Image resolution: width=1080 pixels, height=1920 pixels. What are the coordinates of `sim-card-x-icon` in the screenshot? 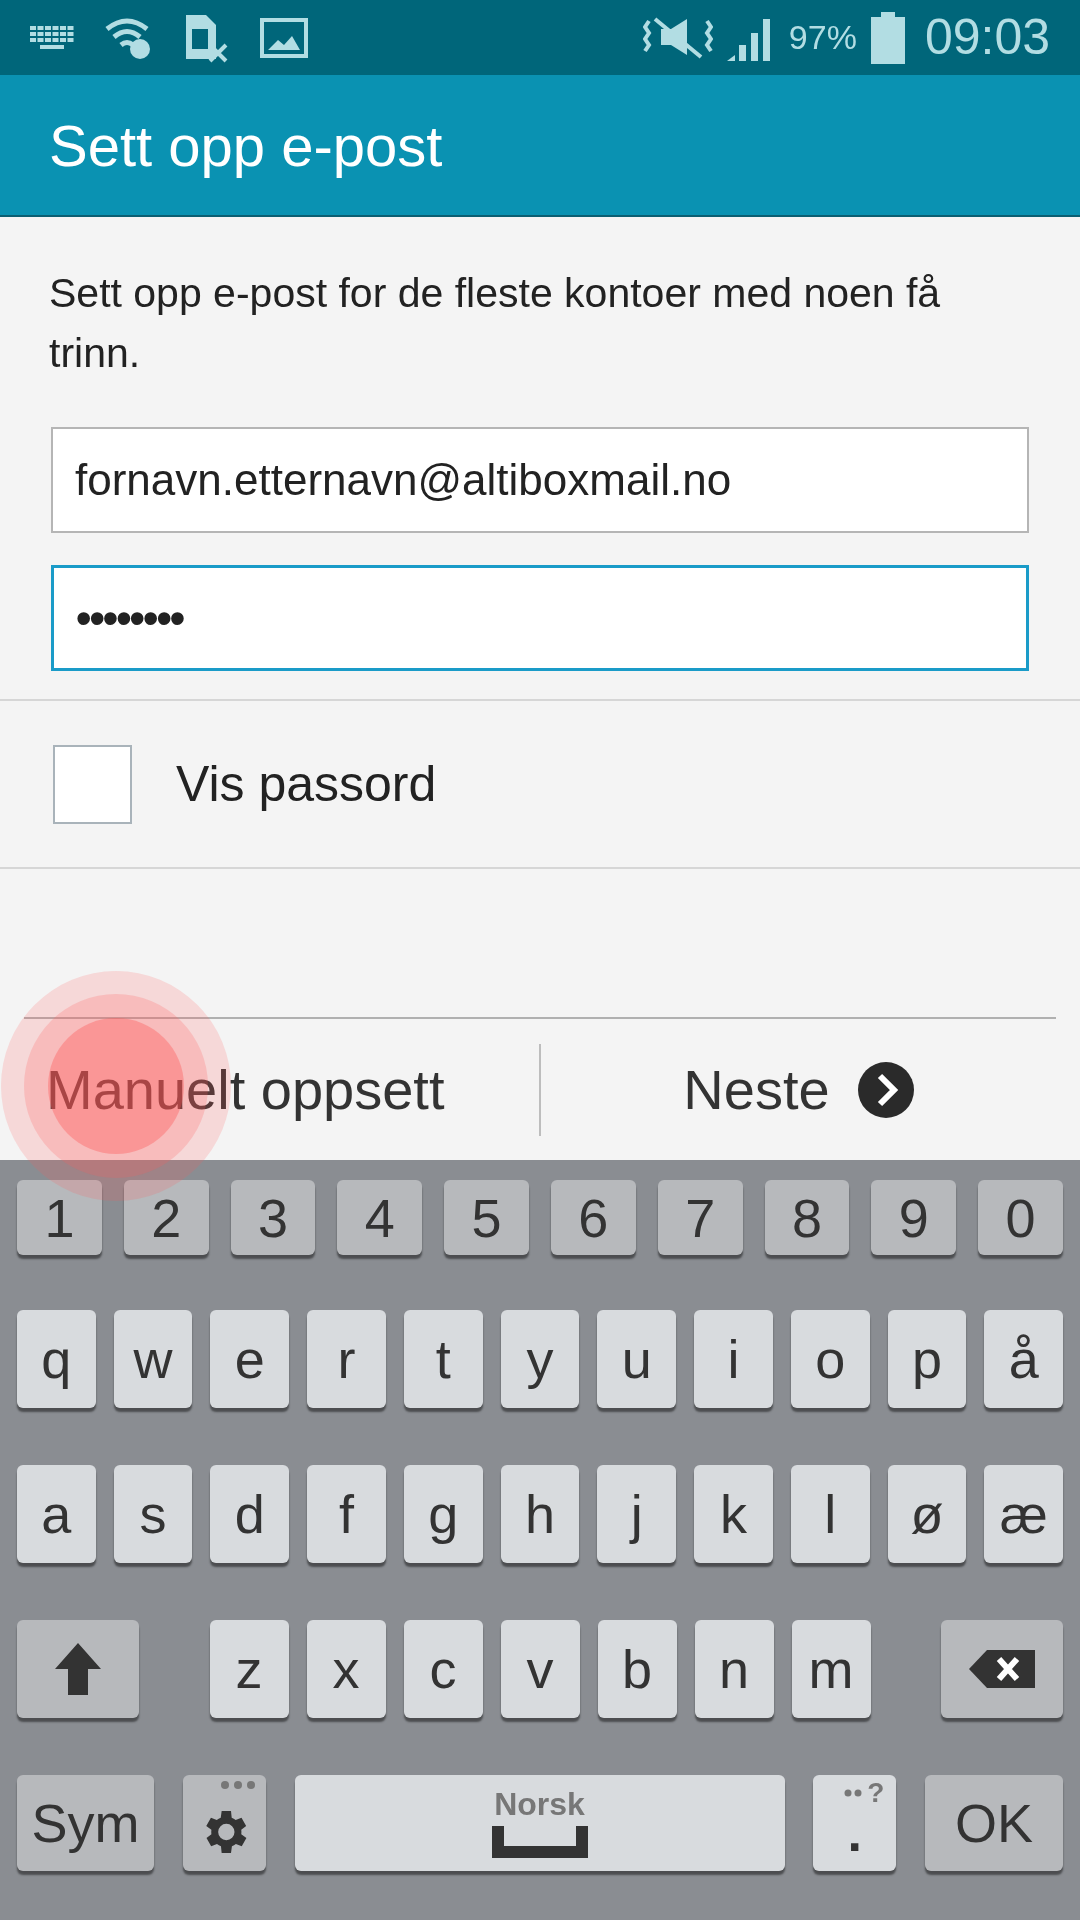 It's located at (207, 37).